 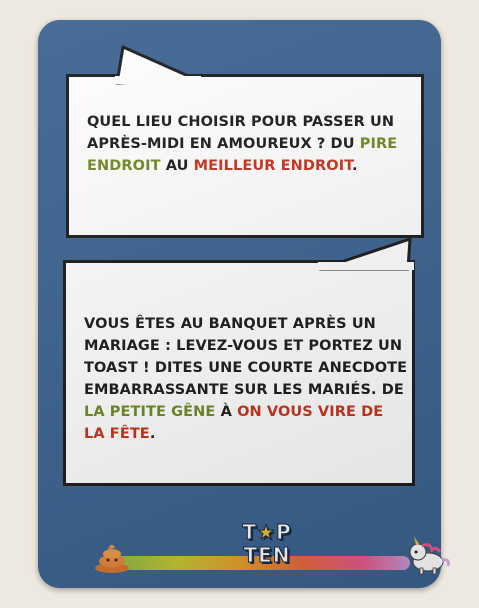 I want to click on speech-bubble-bottom-tail, so click(x=366, y=254).